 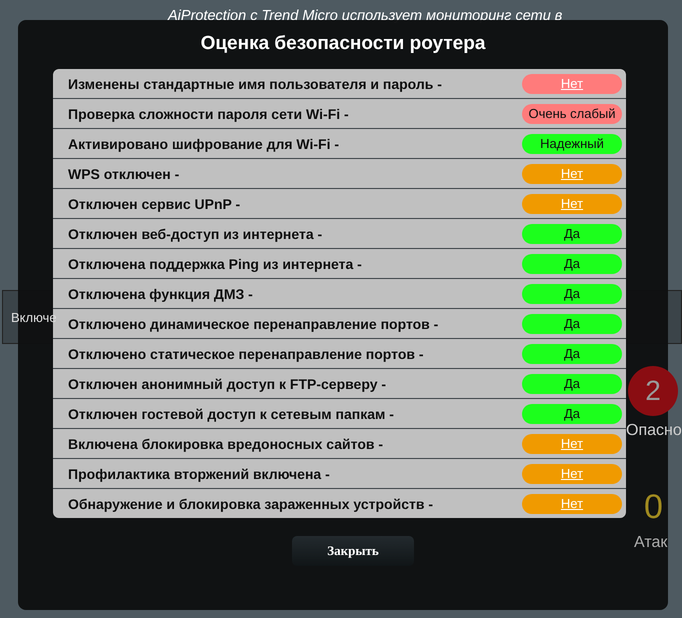 I want to click on check-label: WPS отключен -, so click(x=124, y=174).